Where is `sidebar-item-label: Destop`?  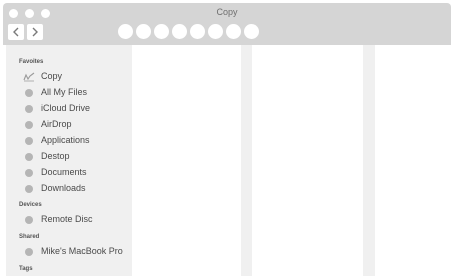
sidebar-item-label: Destop is located at coordinates (55, 156).